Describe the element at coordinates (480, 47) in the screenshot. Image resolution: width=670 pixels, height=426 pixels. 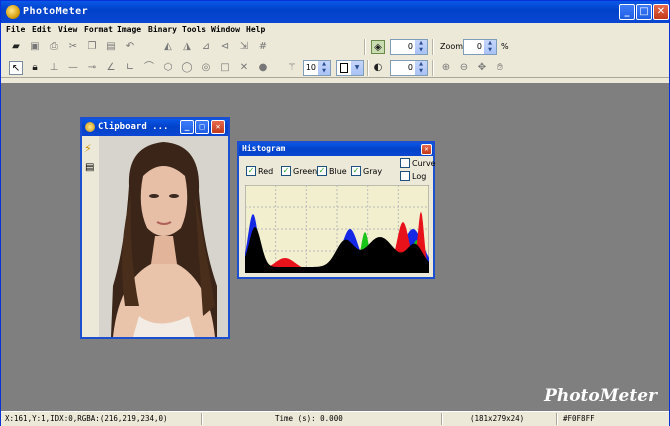
I see `zoom-spinner: 0 ▲ ▼` at that location.